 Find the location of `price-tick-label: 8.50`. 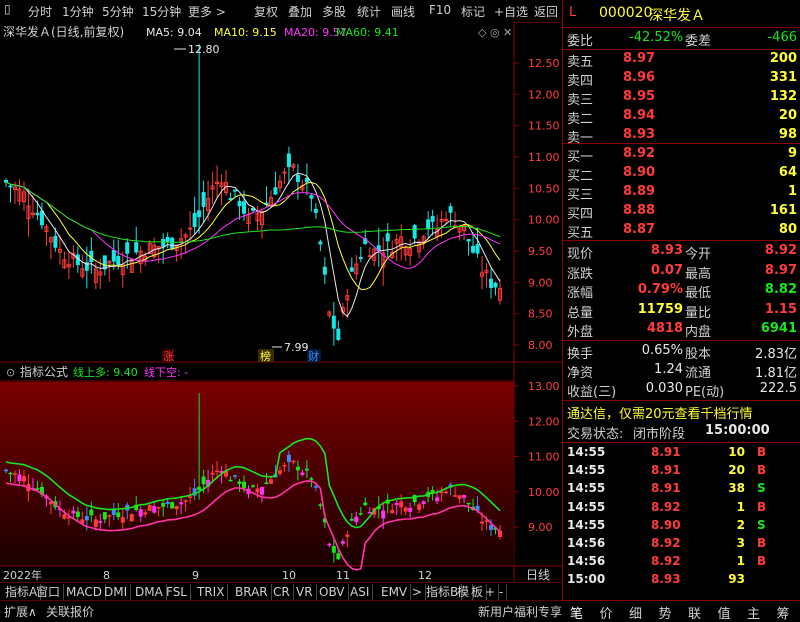

price-tick-label: 8.50 is located at coordinates (540, 314).